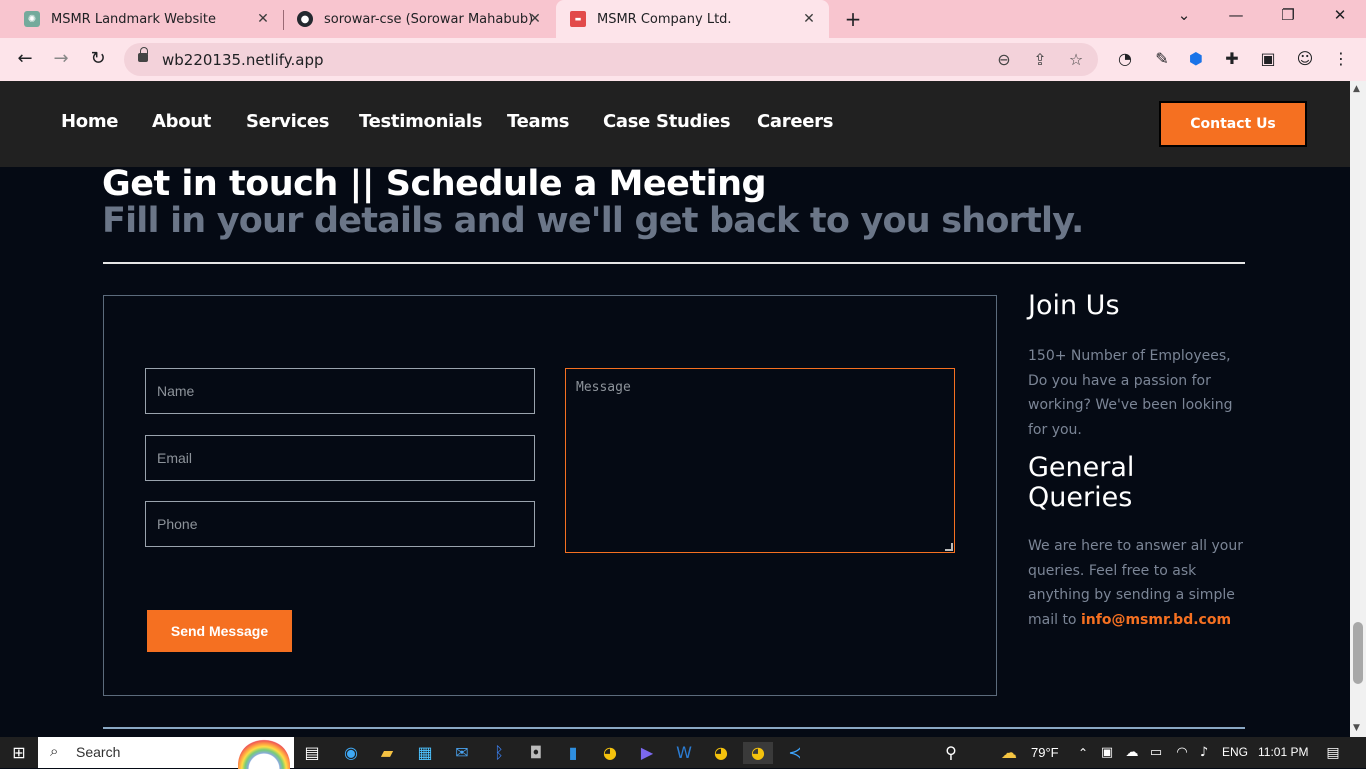  Describe the element at coordinates (1333, 753) in the screenshot. I see `notifications-icon: ▤` at that location.